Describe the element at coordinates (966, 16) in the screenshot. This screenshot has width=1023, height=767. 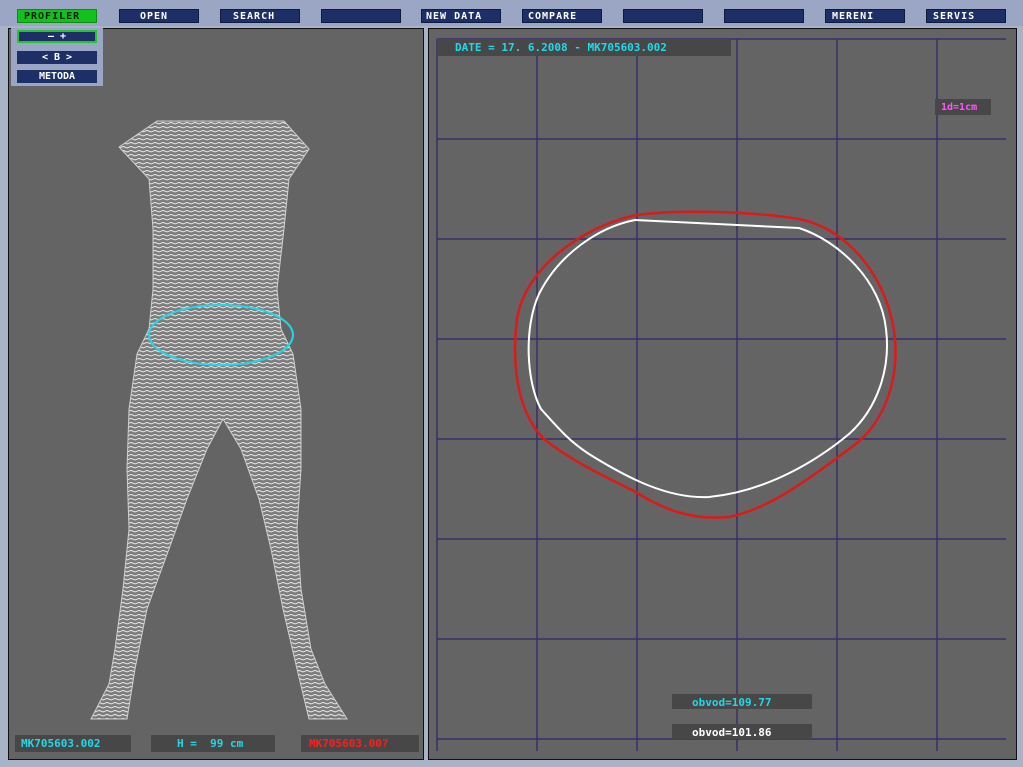
I see `servis-button: SERVIS` at that location.